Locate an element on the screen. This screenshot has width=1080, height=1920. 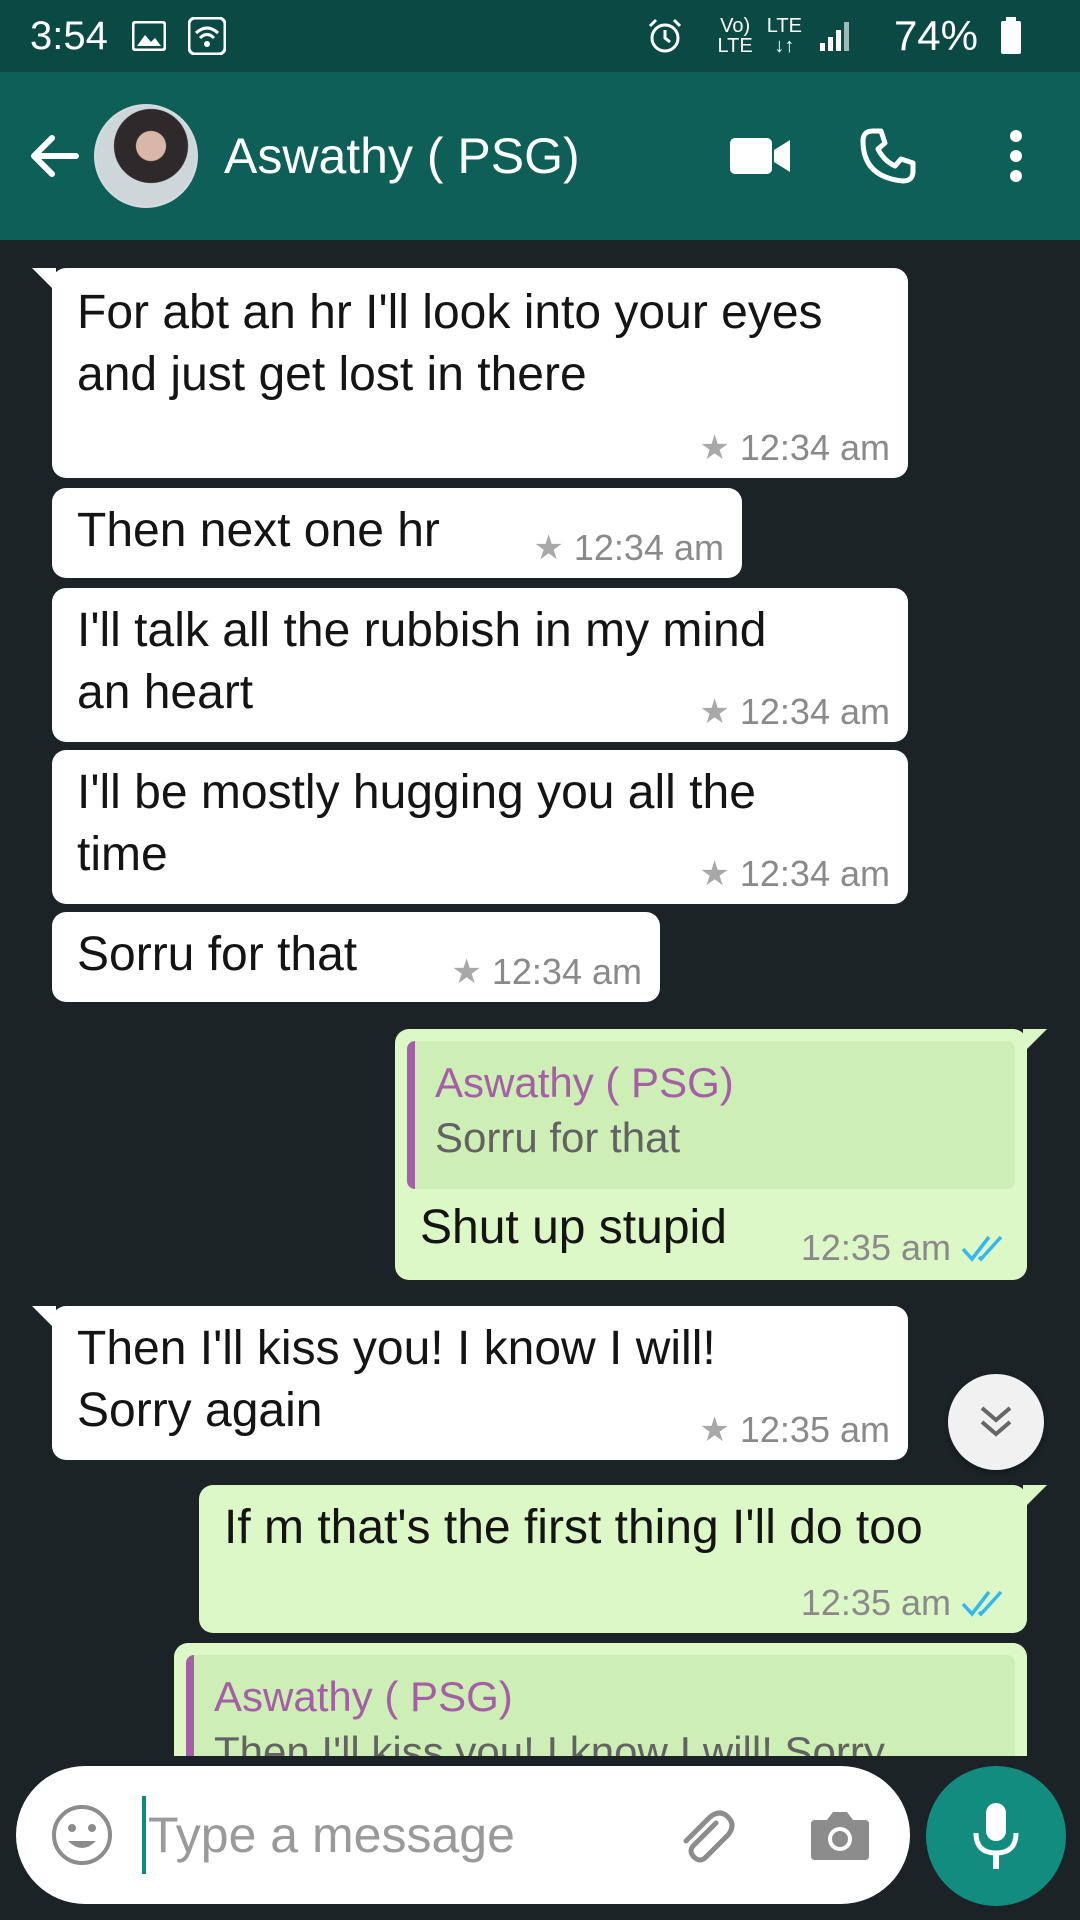
message-line: Then I'll kiss you! I know I will! is located at coordinates (396, 1348).